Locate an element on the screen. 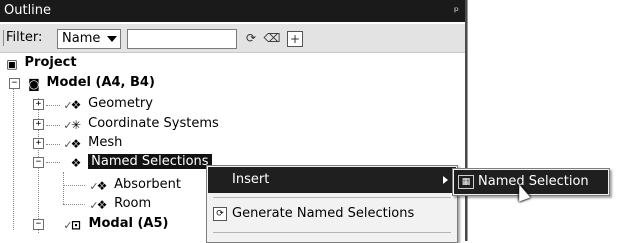 Image resolution: width=618 pixels, height=243 pixels. filter-label: Filter: is located at coordinates (24, 37).